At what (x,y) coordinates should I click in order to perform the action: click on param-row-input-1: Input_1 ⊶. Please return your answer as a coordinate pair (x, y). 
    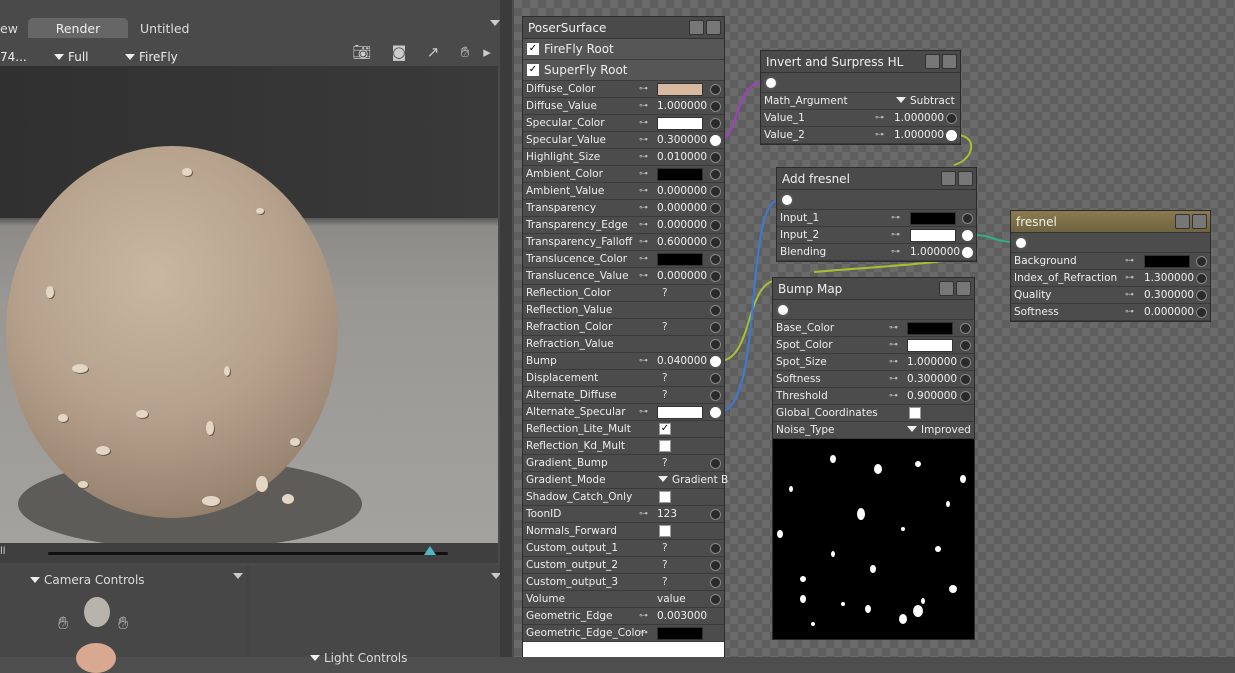
    Looking at the image, I should click on (876, 218).